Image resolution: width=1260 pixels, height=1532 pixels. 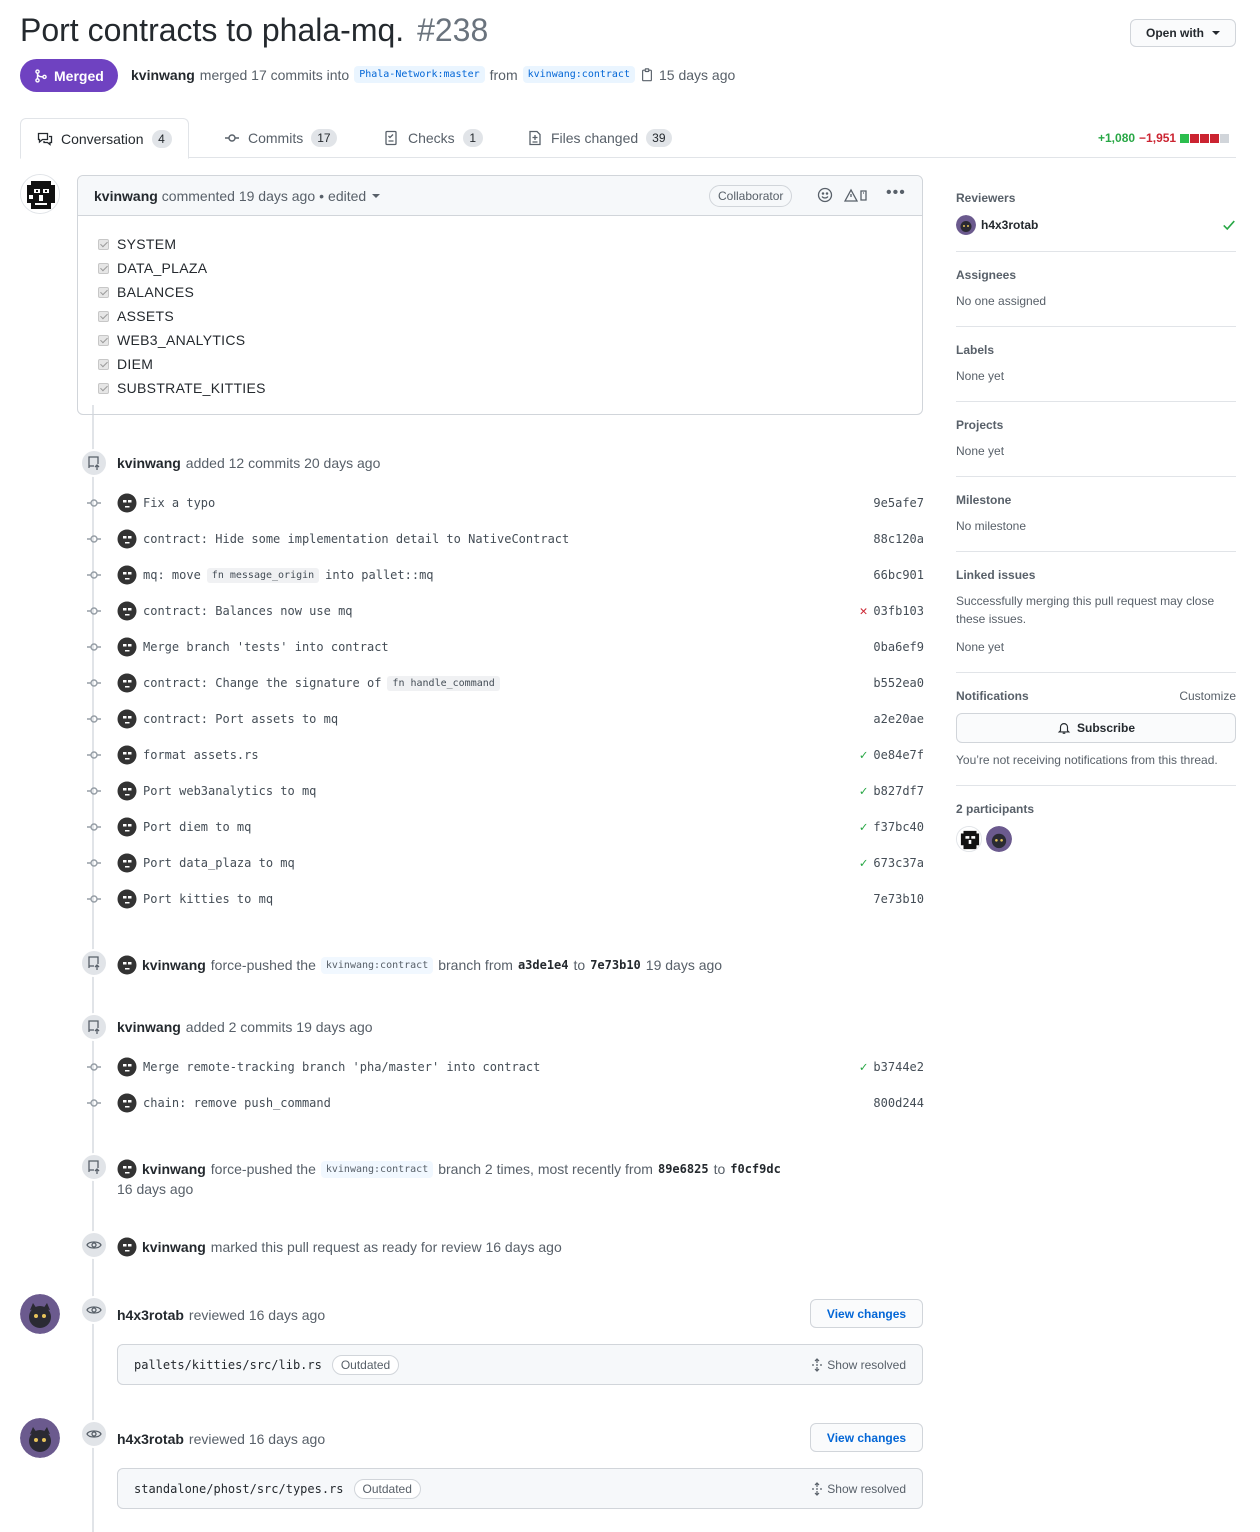 What do you see at coordinates (239, 1489) in the screenshot?
I see `review-file-path: standalone/phost/src/types.rs` at bounding box center [239, 1489].